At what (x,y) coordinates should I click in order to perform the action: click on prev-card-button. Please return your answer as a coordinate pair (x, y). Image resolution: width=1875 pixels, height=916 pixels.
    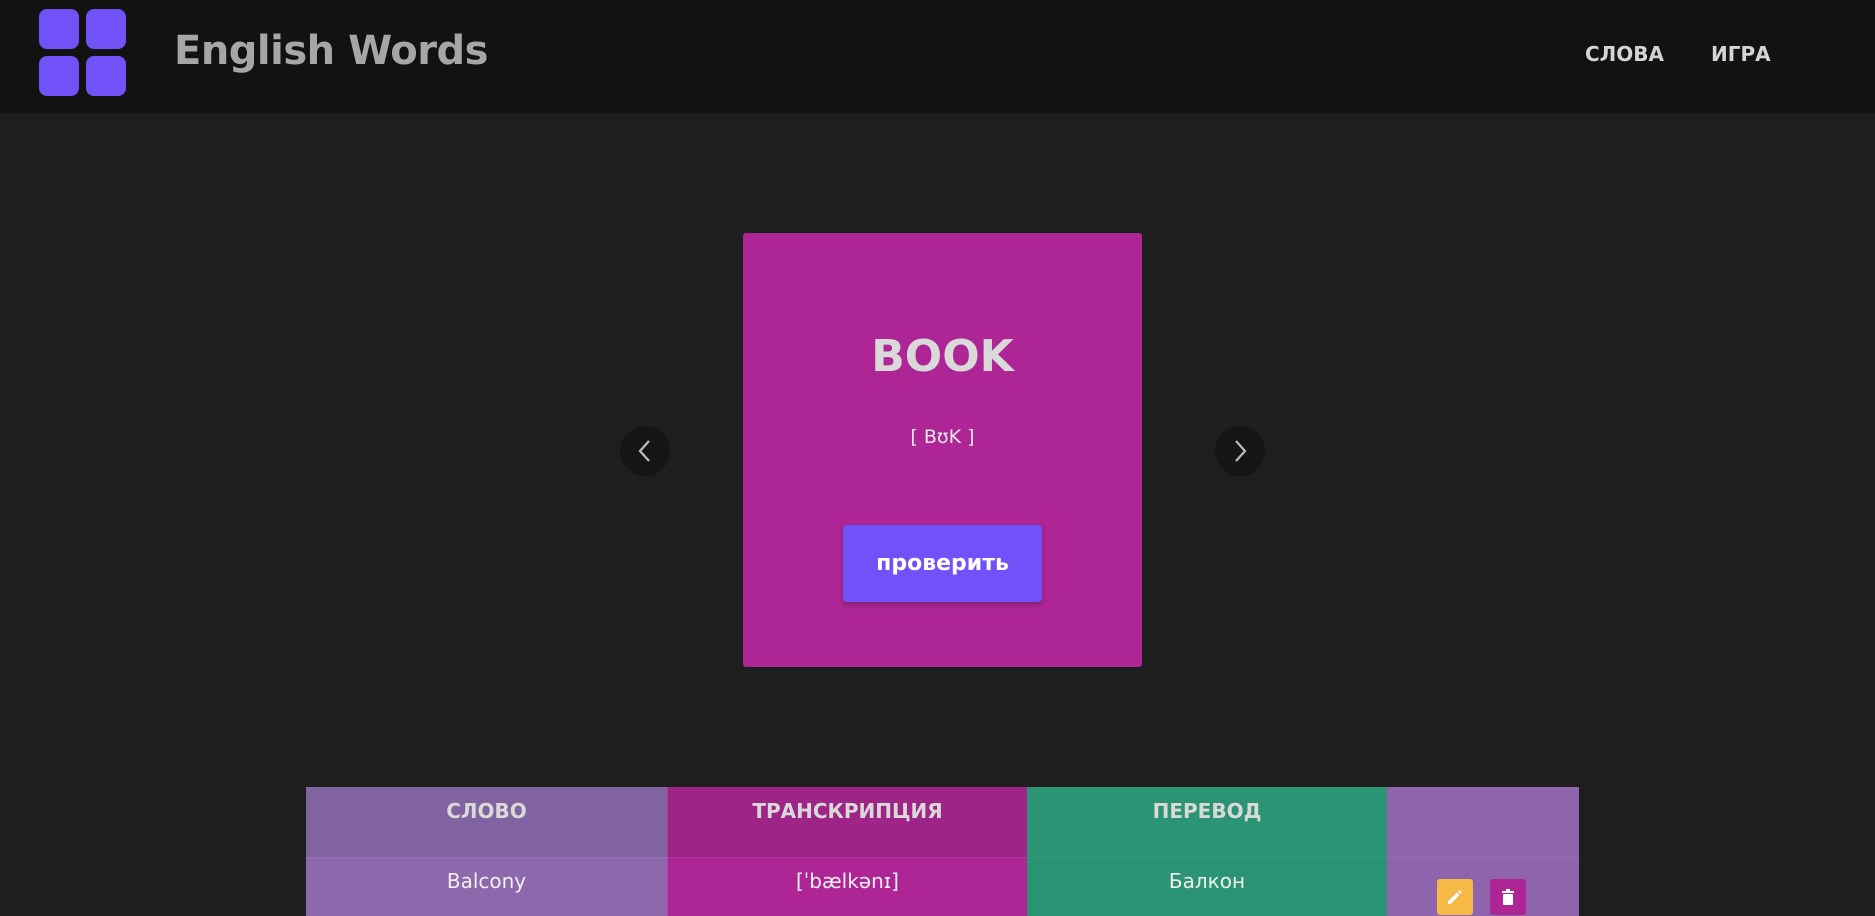
    Looking at the image, I should click on (645, 451).